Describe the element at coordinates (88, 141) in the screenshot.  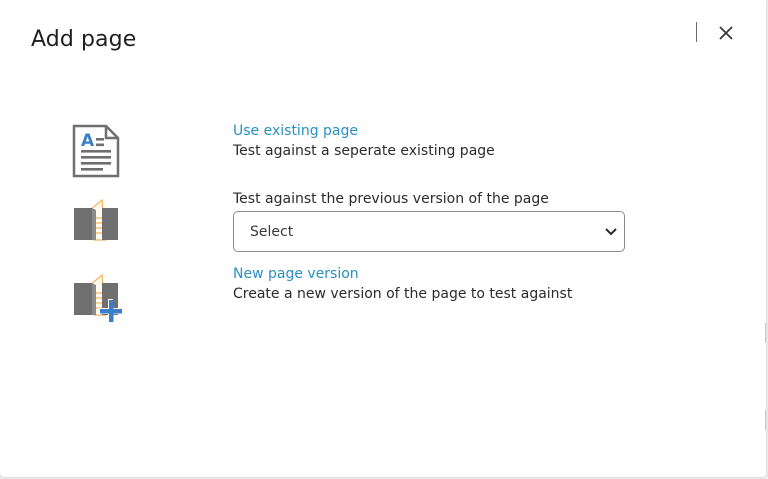
I see `svg-text: A` at that location.